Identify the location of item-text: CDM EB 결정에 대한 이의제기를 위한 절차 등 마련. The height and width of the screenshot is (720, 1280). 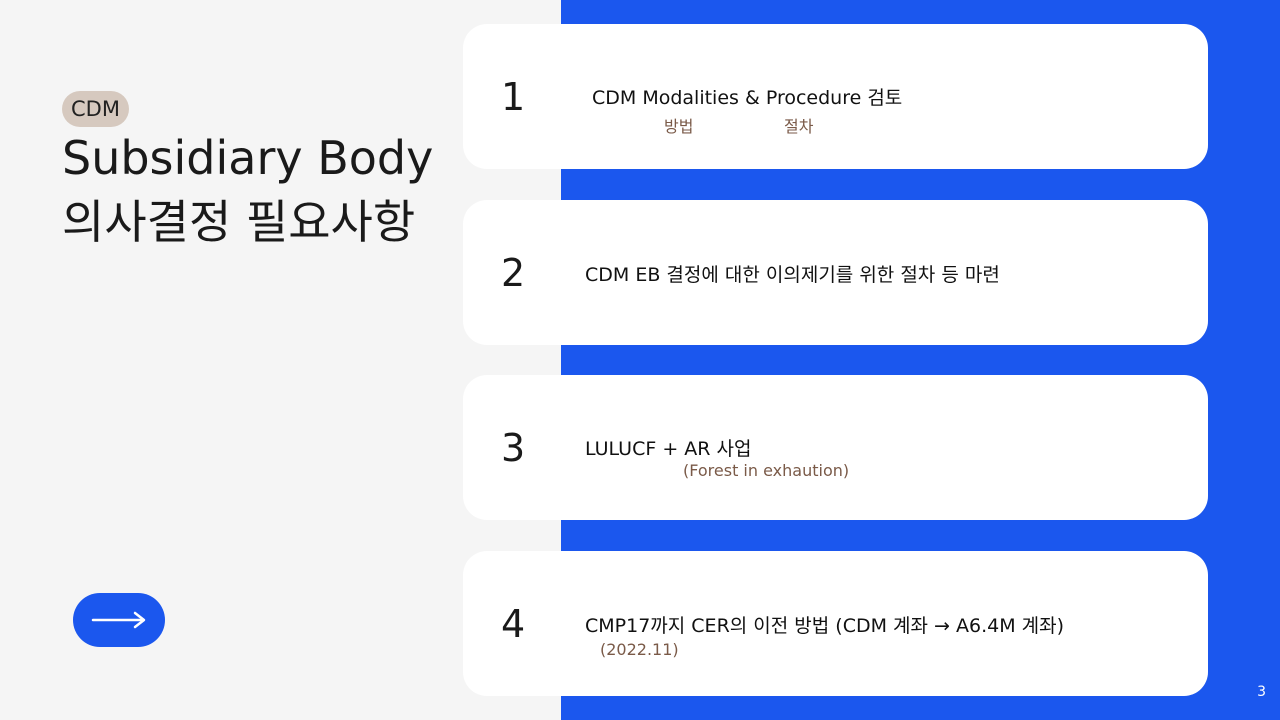
(792, 275).